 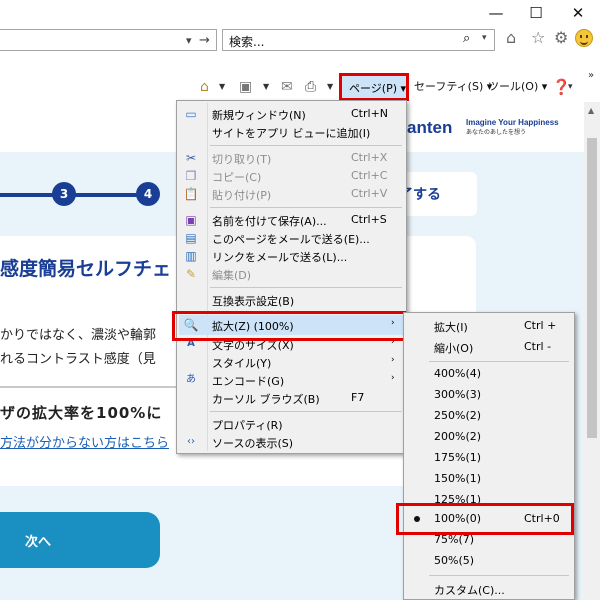 I want to click on new-window-icon: ▭, so click(x=191, y=114).